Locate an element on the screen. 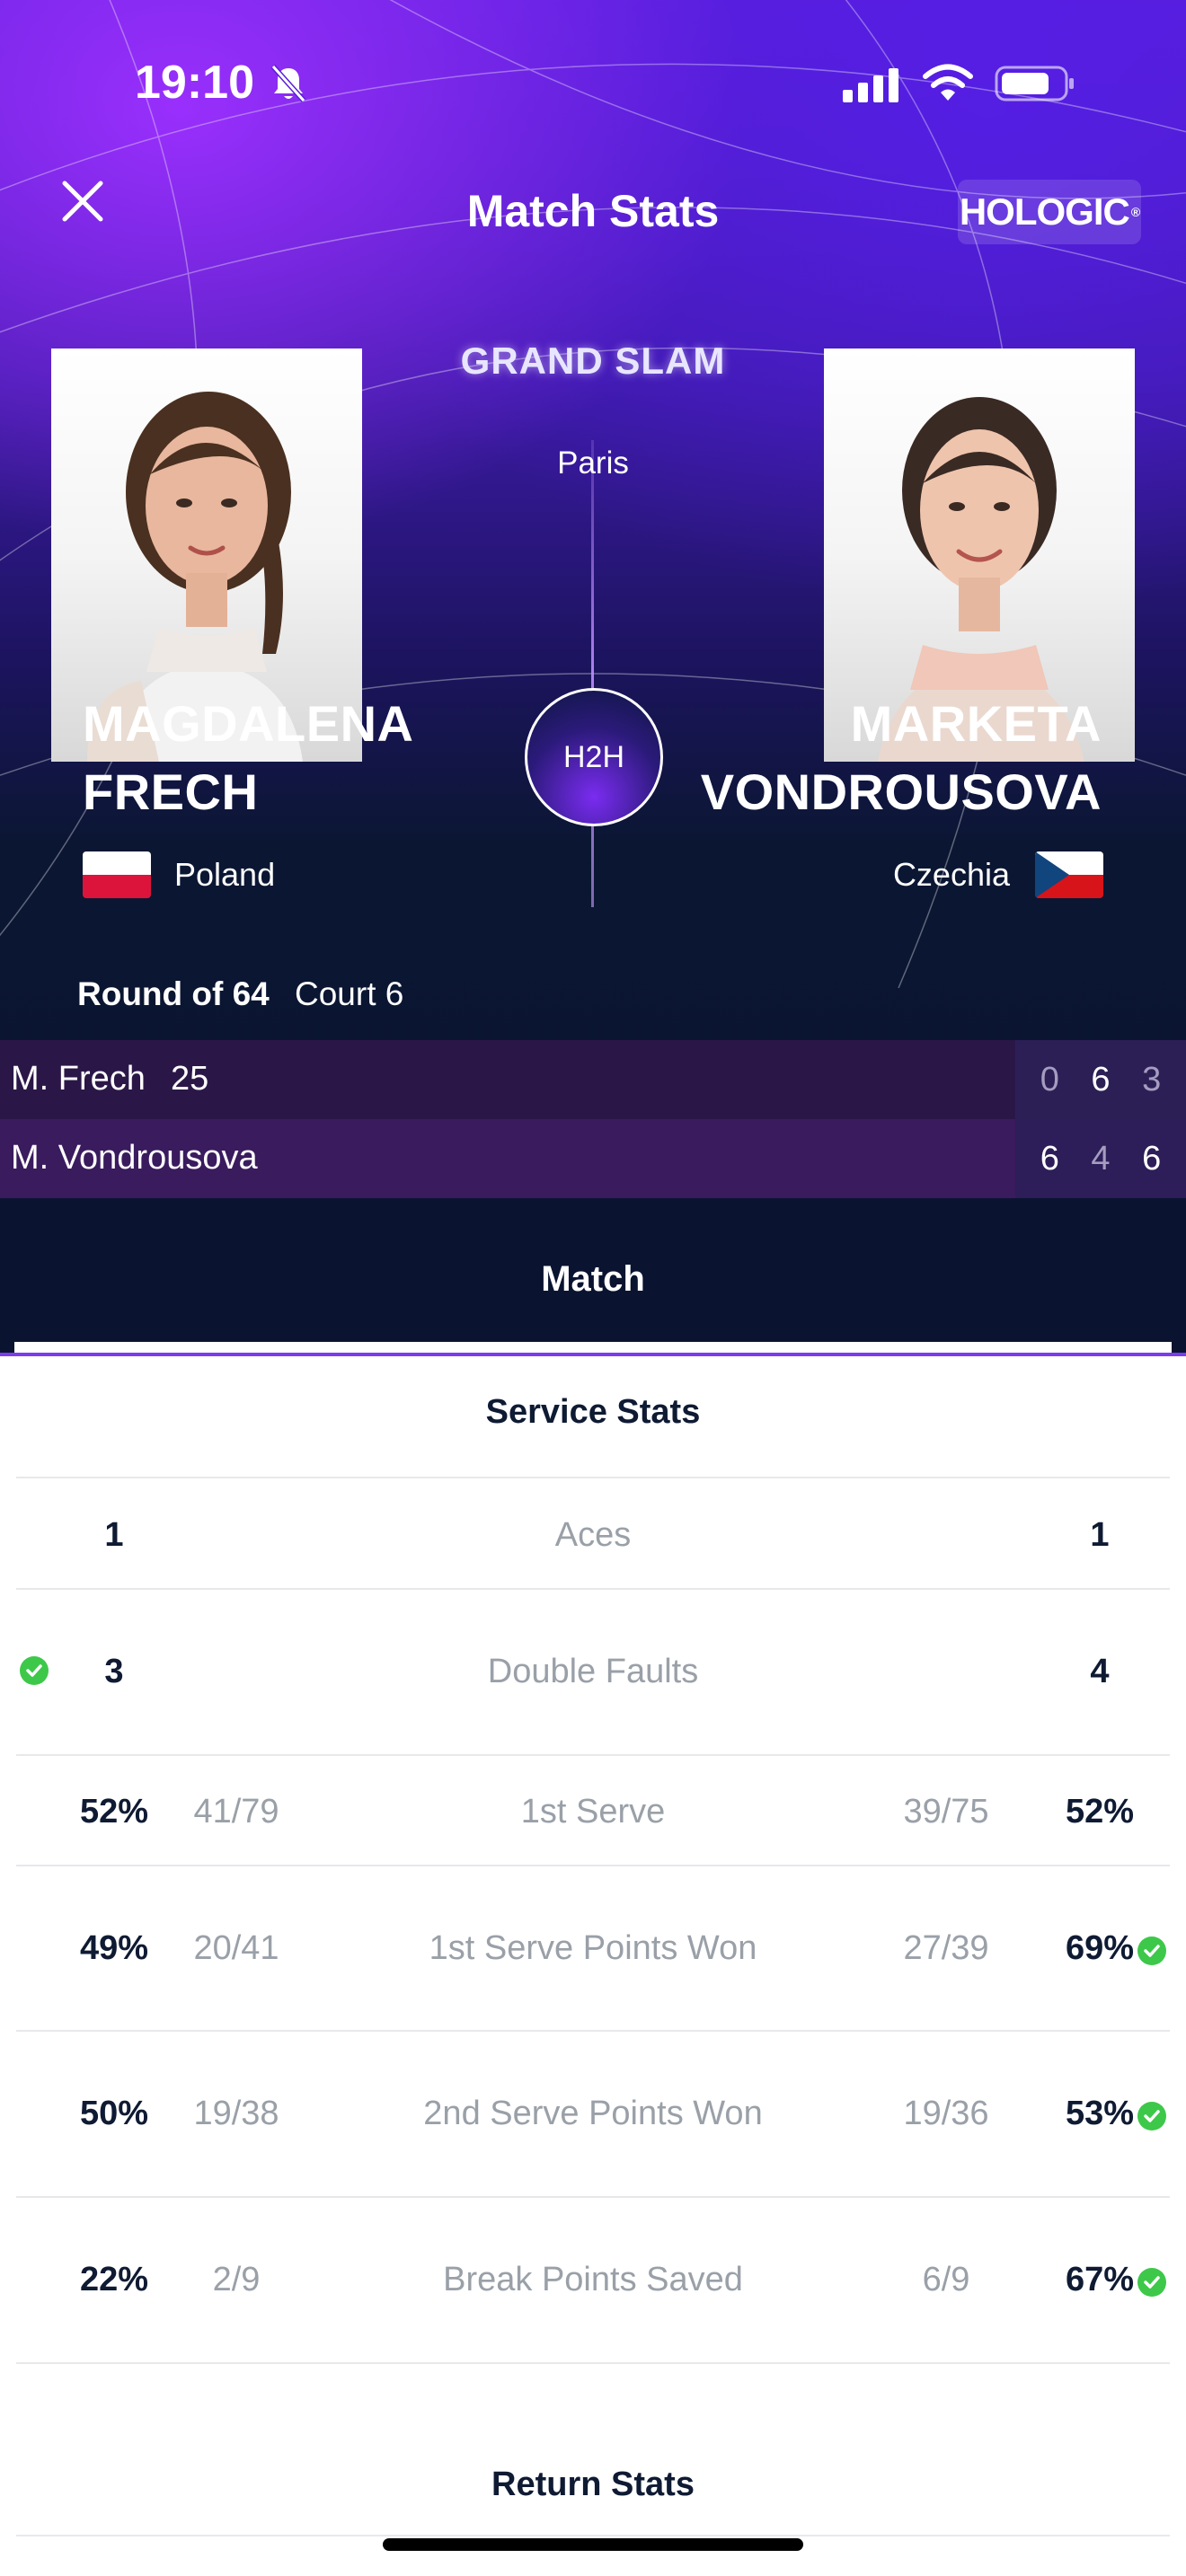  set-scores: 6 4 6 is located at coordinates (1100, 1158).